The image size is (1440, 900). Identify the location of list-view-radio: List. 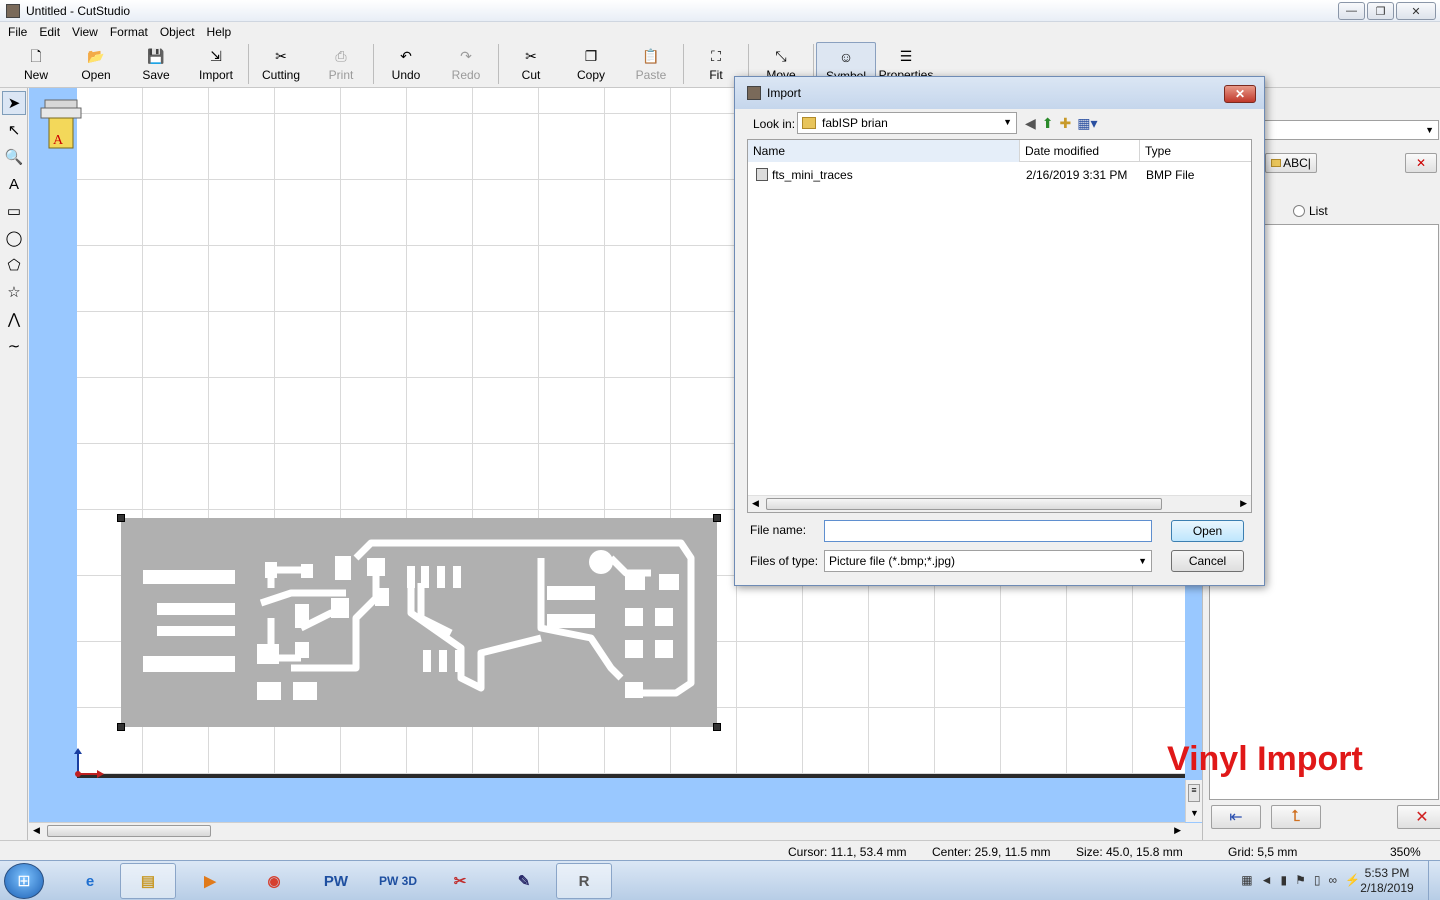
(1310, 211).